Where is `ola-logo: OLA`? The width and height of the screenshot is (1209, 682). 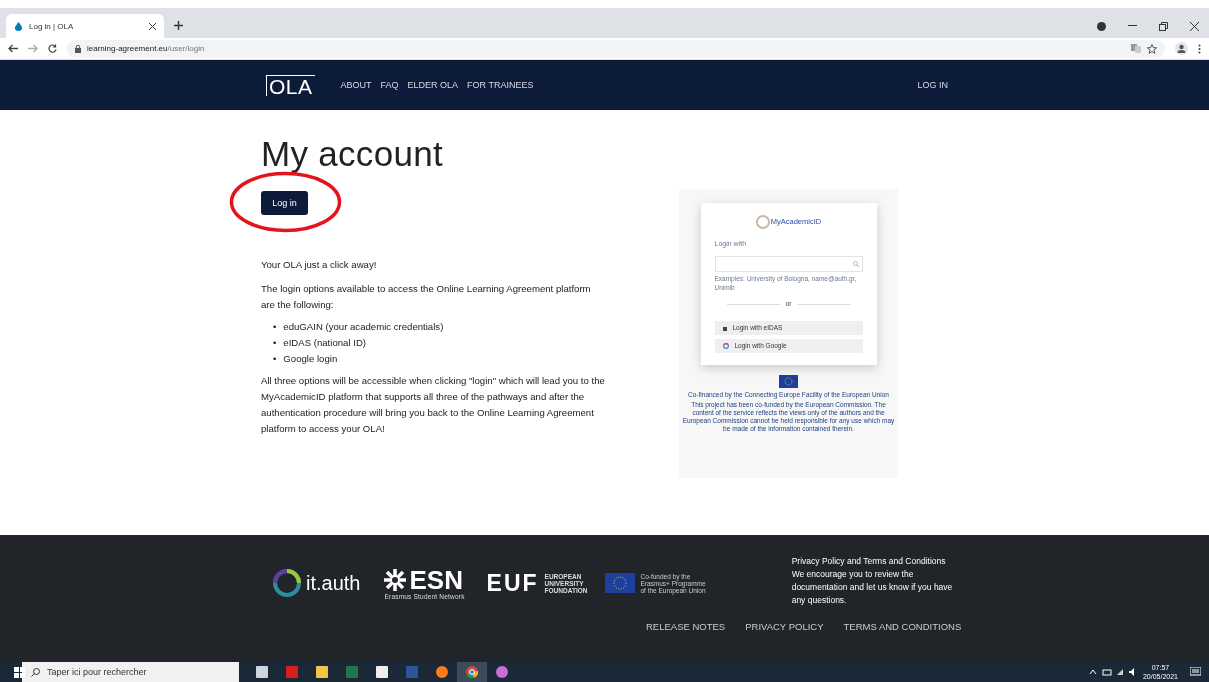 ola-logo: OLA is located at coordinates (290, 85).